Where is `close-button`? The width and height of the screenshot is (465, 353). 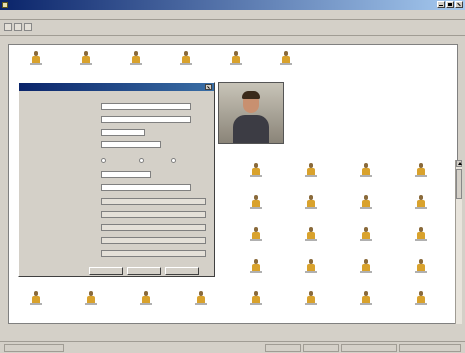 close-button is located at coordinates (459, 4).